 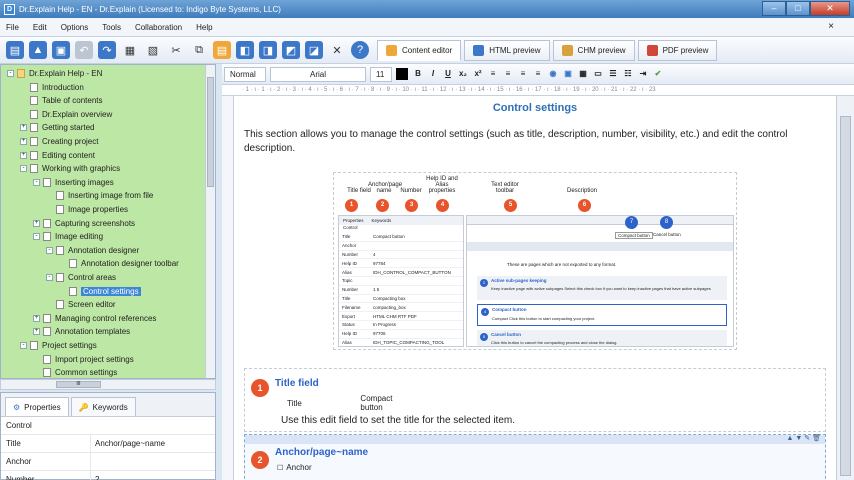 What do you see at coordinates (38, 50) in the screenshot?
I see `open-project-icon: ▲` at bounding box center [38, 50].